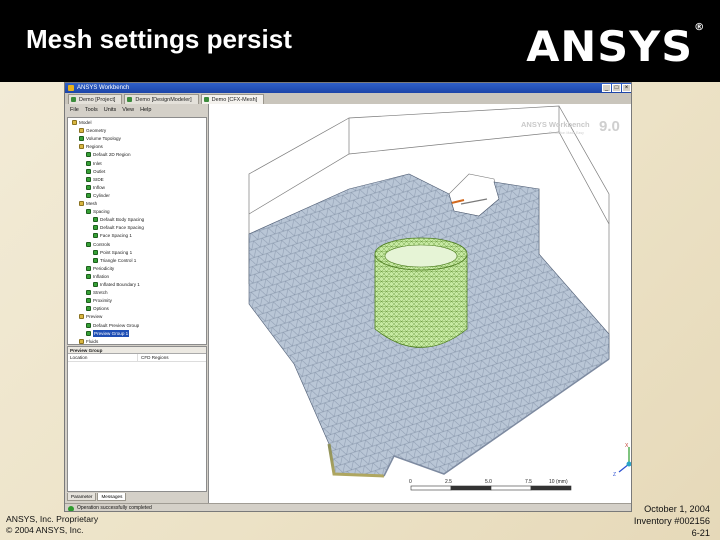  I want to click on axis-label: Z, so click(614, 475).